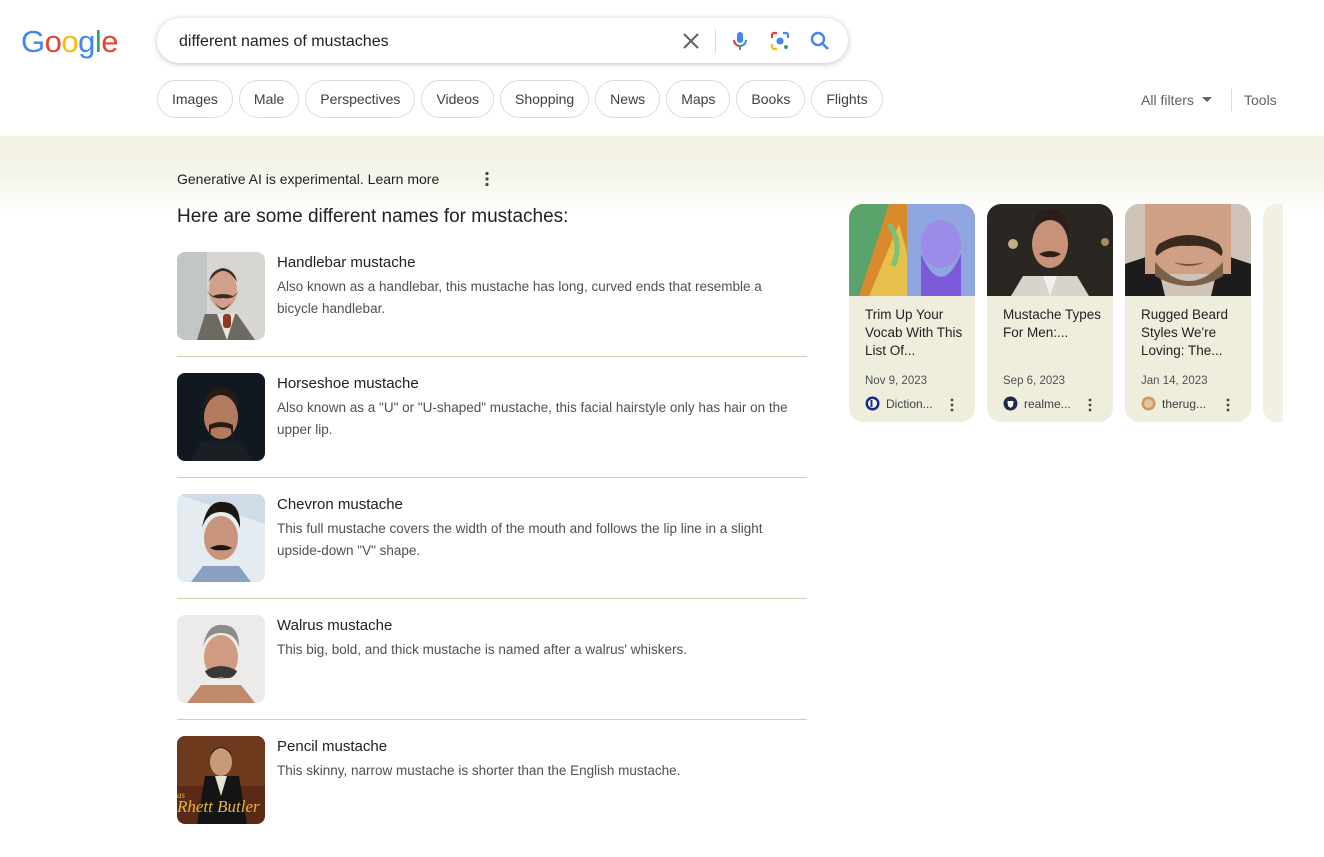  Describe the element at coordinates (340, 504) in the screenshot. I see `item-title: Chevron mustache` at that location.